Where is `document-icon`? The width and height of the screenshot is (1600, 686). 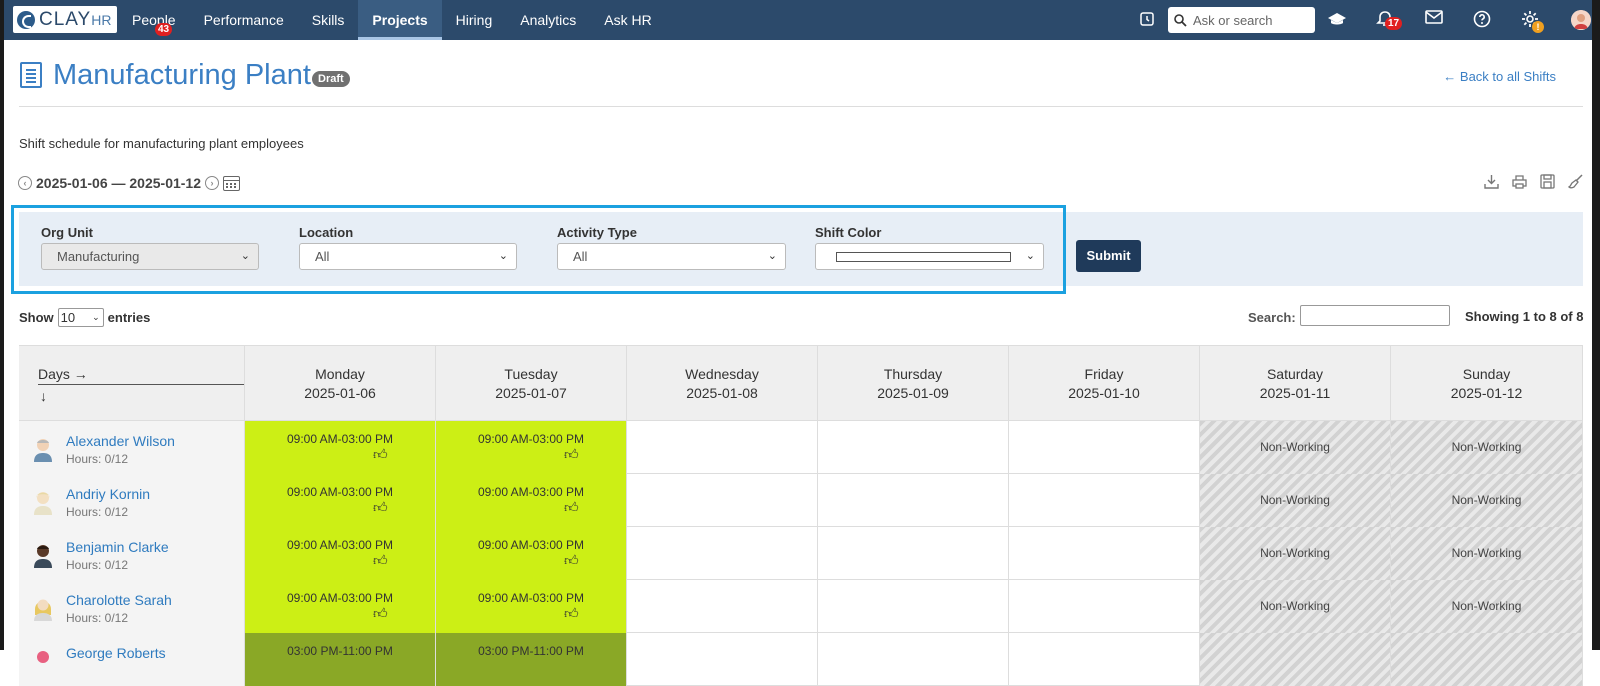
document-icon is located at coordinates (31, 75).